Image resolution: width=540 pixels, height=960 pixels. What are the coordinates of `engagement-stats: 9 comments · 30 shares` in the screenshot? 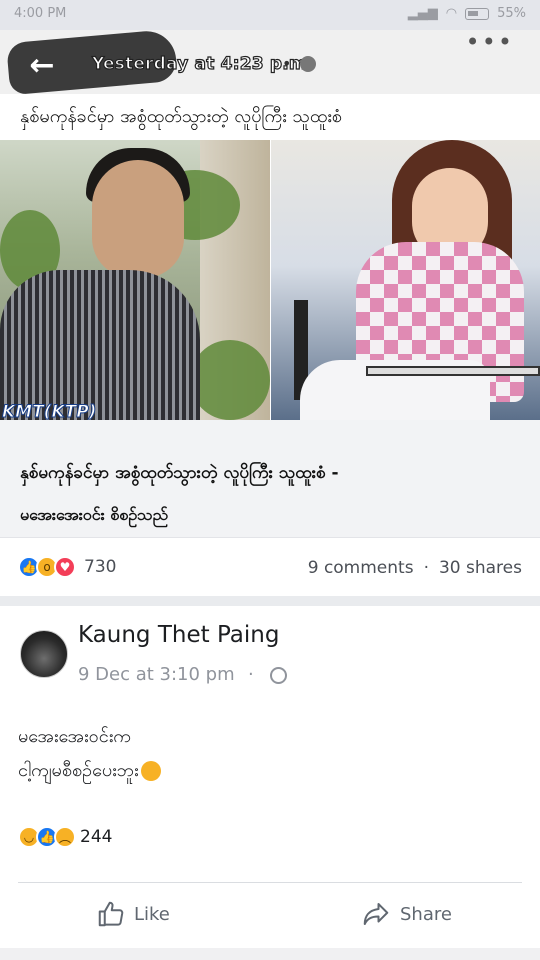 It's located at (415, 568).